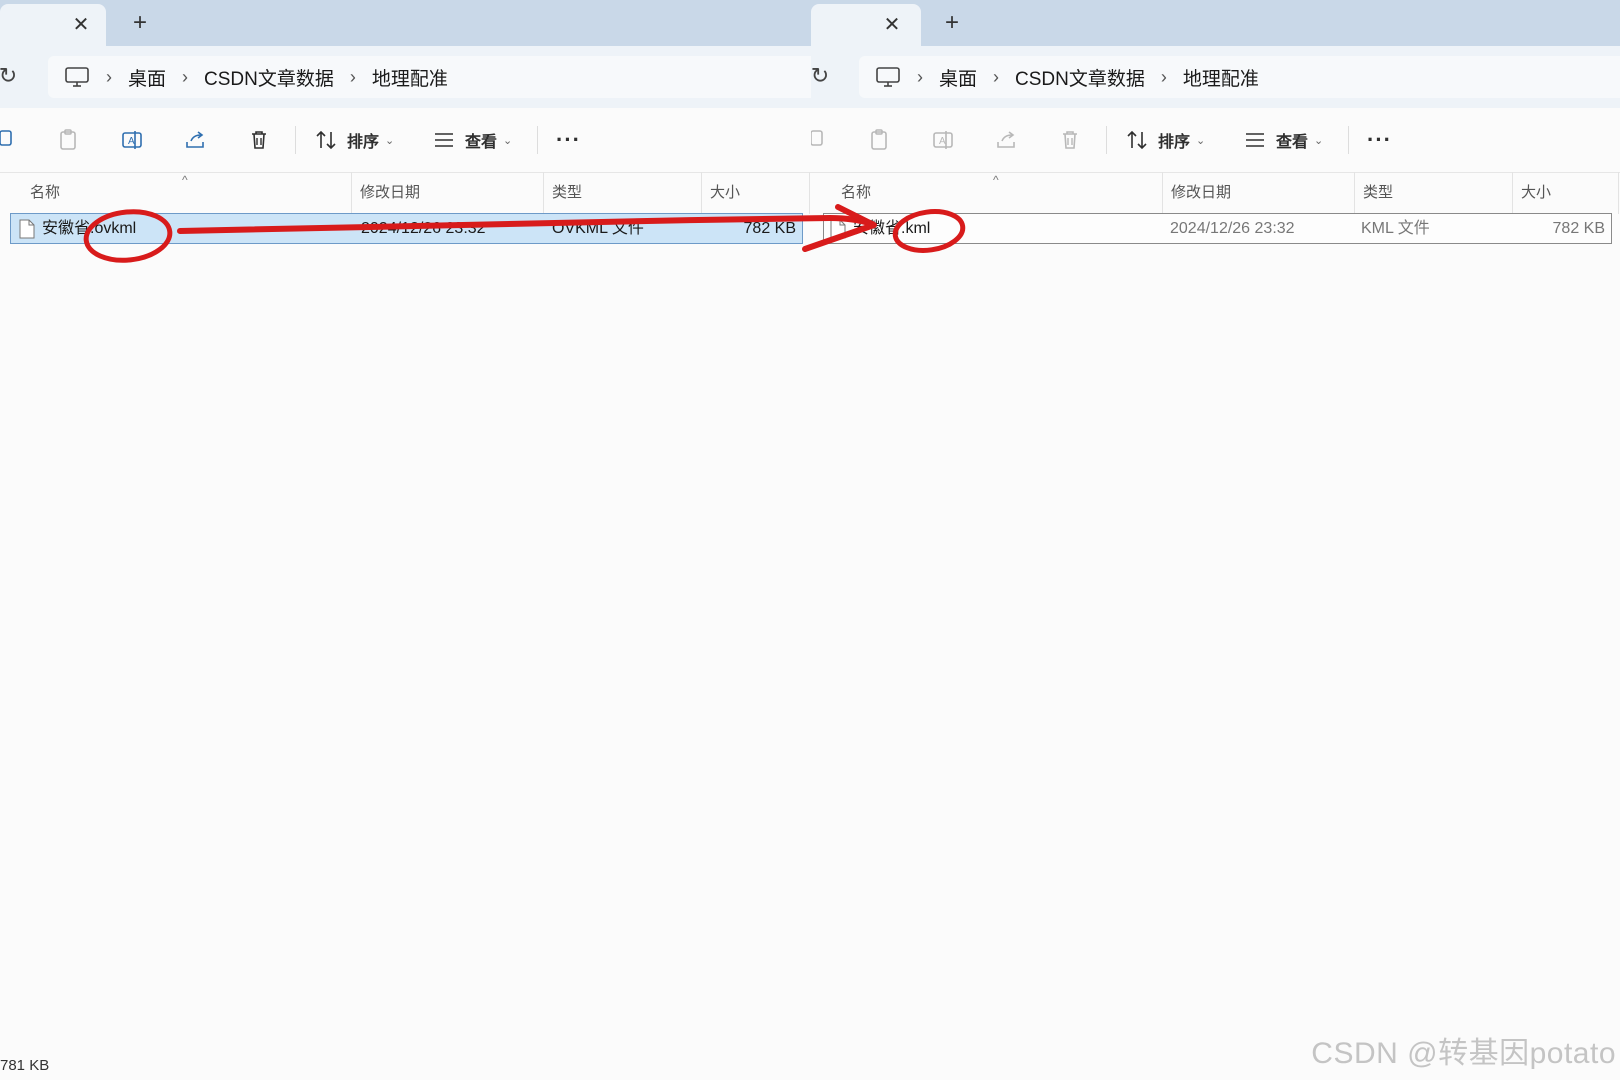 Image resolution: width=1620 pixels, height=1080 pixels. I want to click on file-type: KML 文件, so click(1395, 228).